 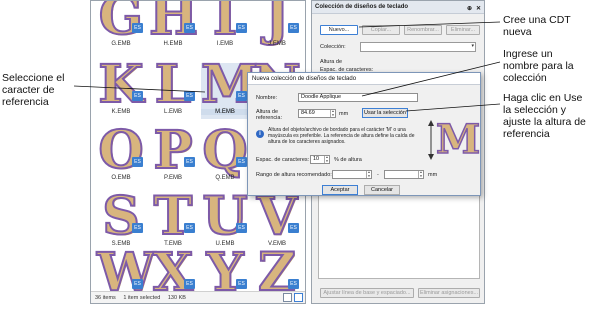 I want to click on letter-thumbnail: H, so click(x=173, y=23).